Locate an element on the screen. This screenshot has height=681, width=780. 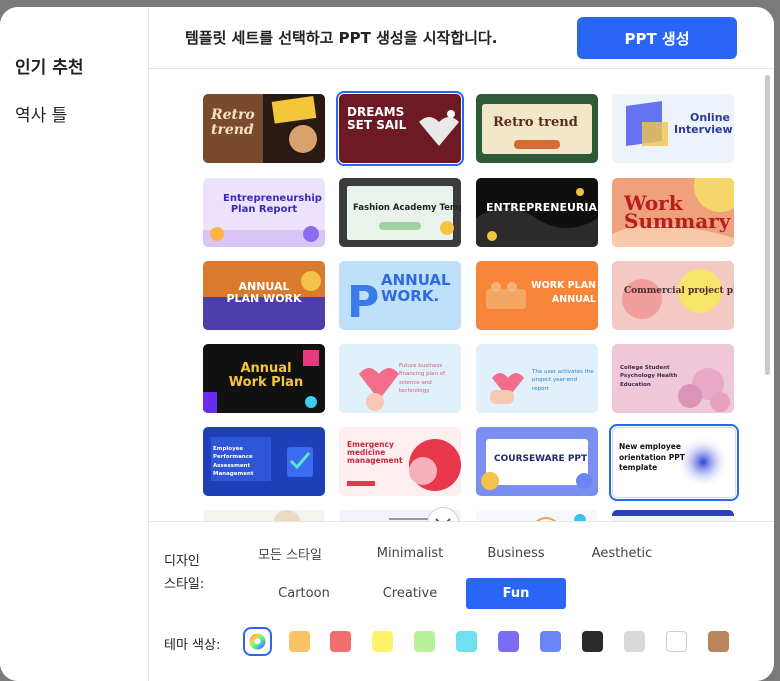
template-card: COURSEWARE PPT is located at coordinates (537, 461).